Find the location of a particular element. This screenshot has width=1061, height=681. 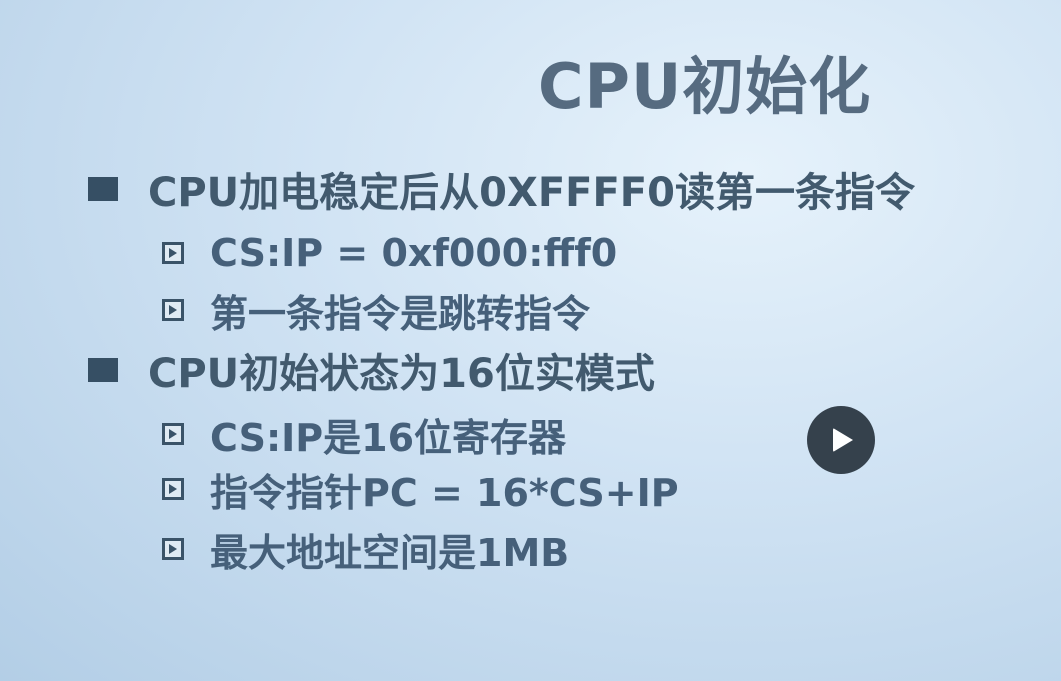

sub-bullet-text: 指令指针PC = 16*CS+IP is located at coordinates (444, 492).